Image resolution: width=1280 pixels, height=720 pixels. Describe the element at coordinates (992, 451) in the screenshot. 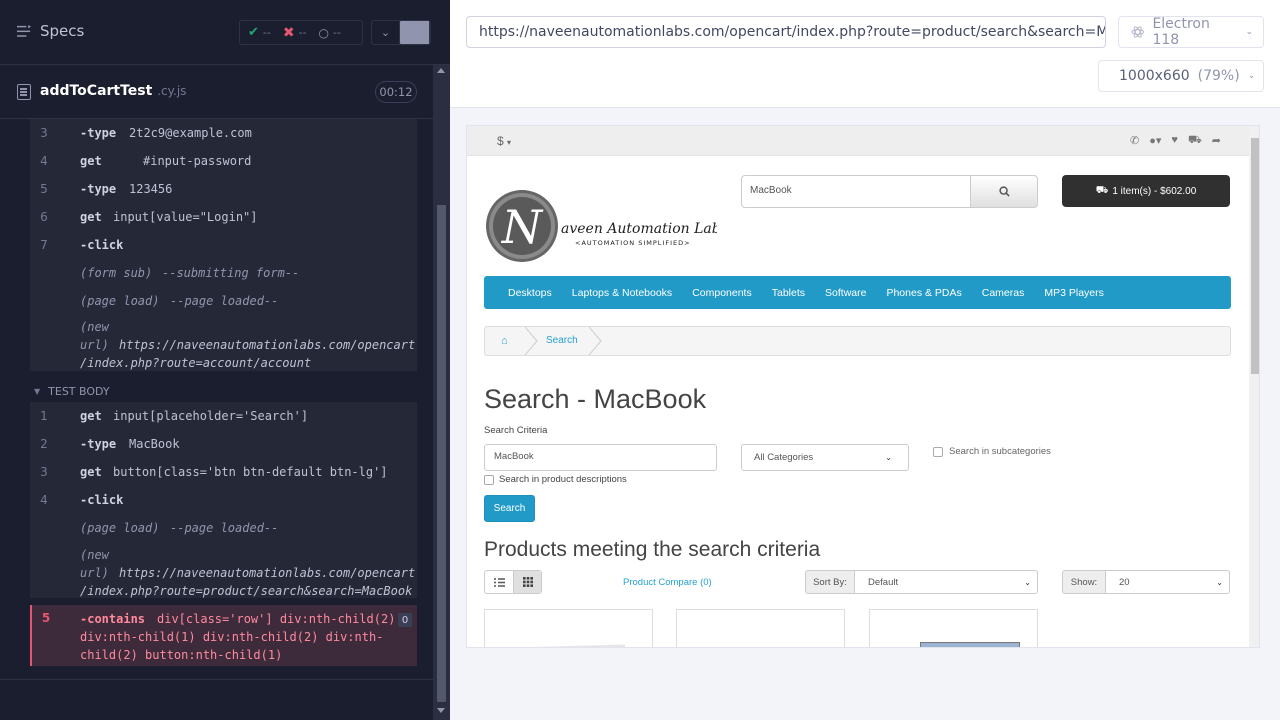

I see `subcategories-checkbox: Search in subcategories` at that location.